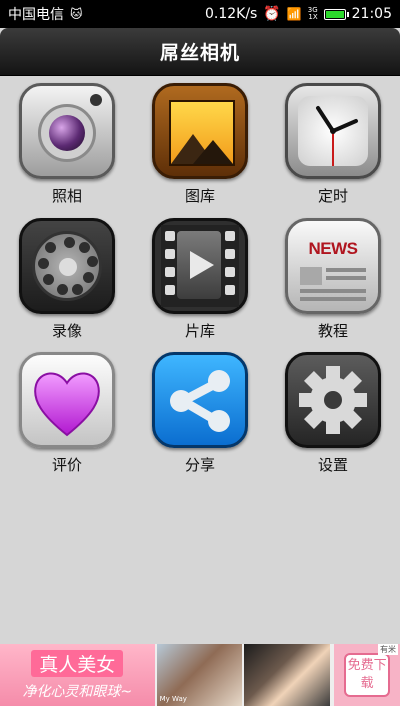 The image size is (400, 706). What do you see at coordinates (371, 14) in the screenshot?
I see `clock-time: 21:05` at bounding box center [371, 14].